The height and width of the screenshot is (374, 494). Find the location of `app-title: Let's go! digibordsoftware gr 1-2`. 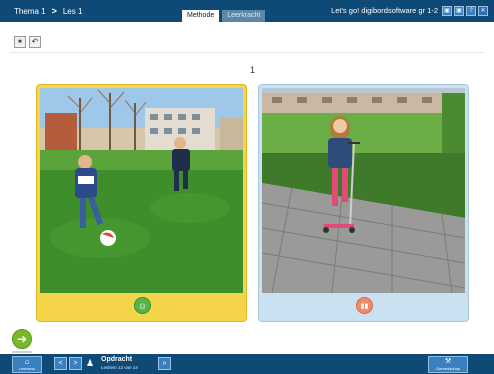

app-title: Let's go! digibordsoftware gr 1-2 is located at coordinates (384, 10).